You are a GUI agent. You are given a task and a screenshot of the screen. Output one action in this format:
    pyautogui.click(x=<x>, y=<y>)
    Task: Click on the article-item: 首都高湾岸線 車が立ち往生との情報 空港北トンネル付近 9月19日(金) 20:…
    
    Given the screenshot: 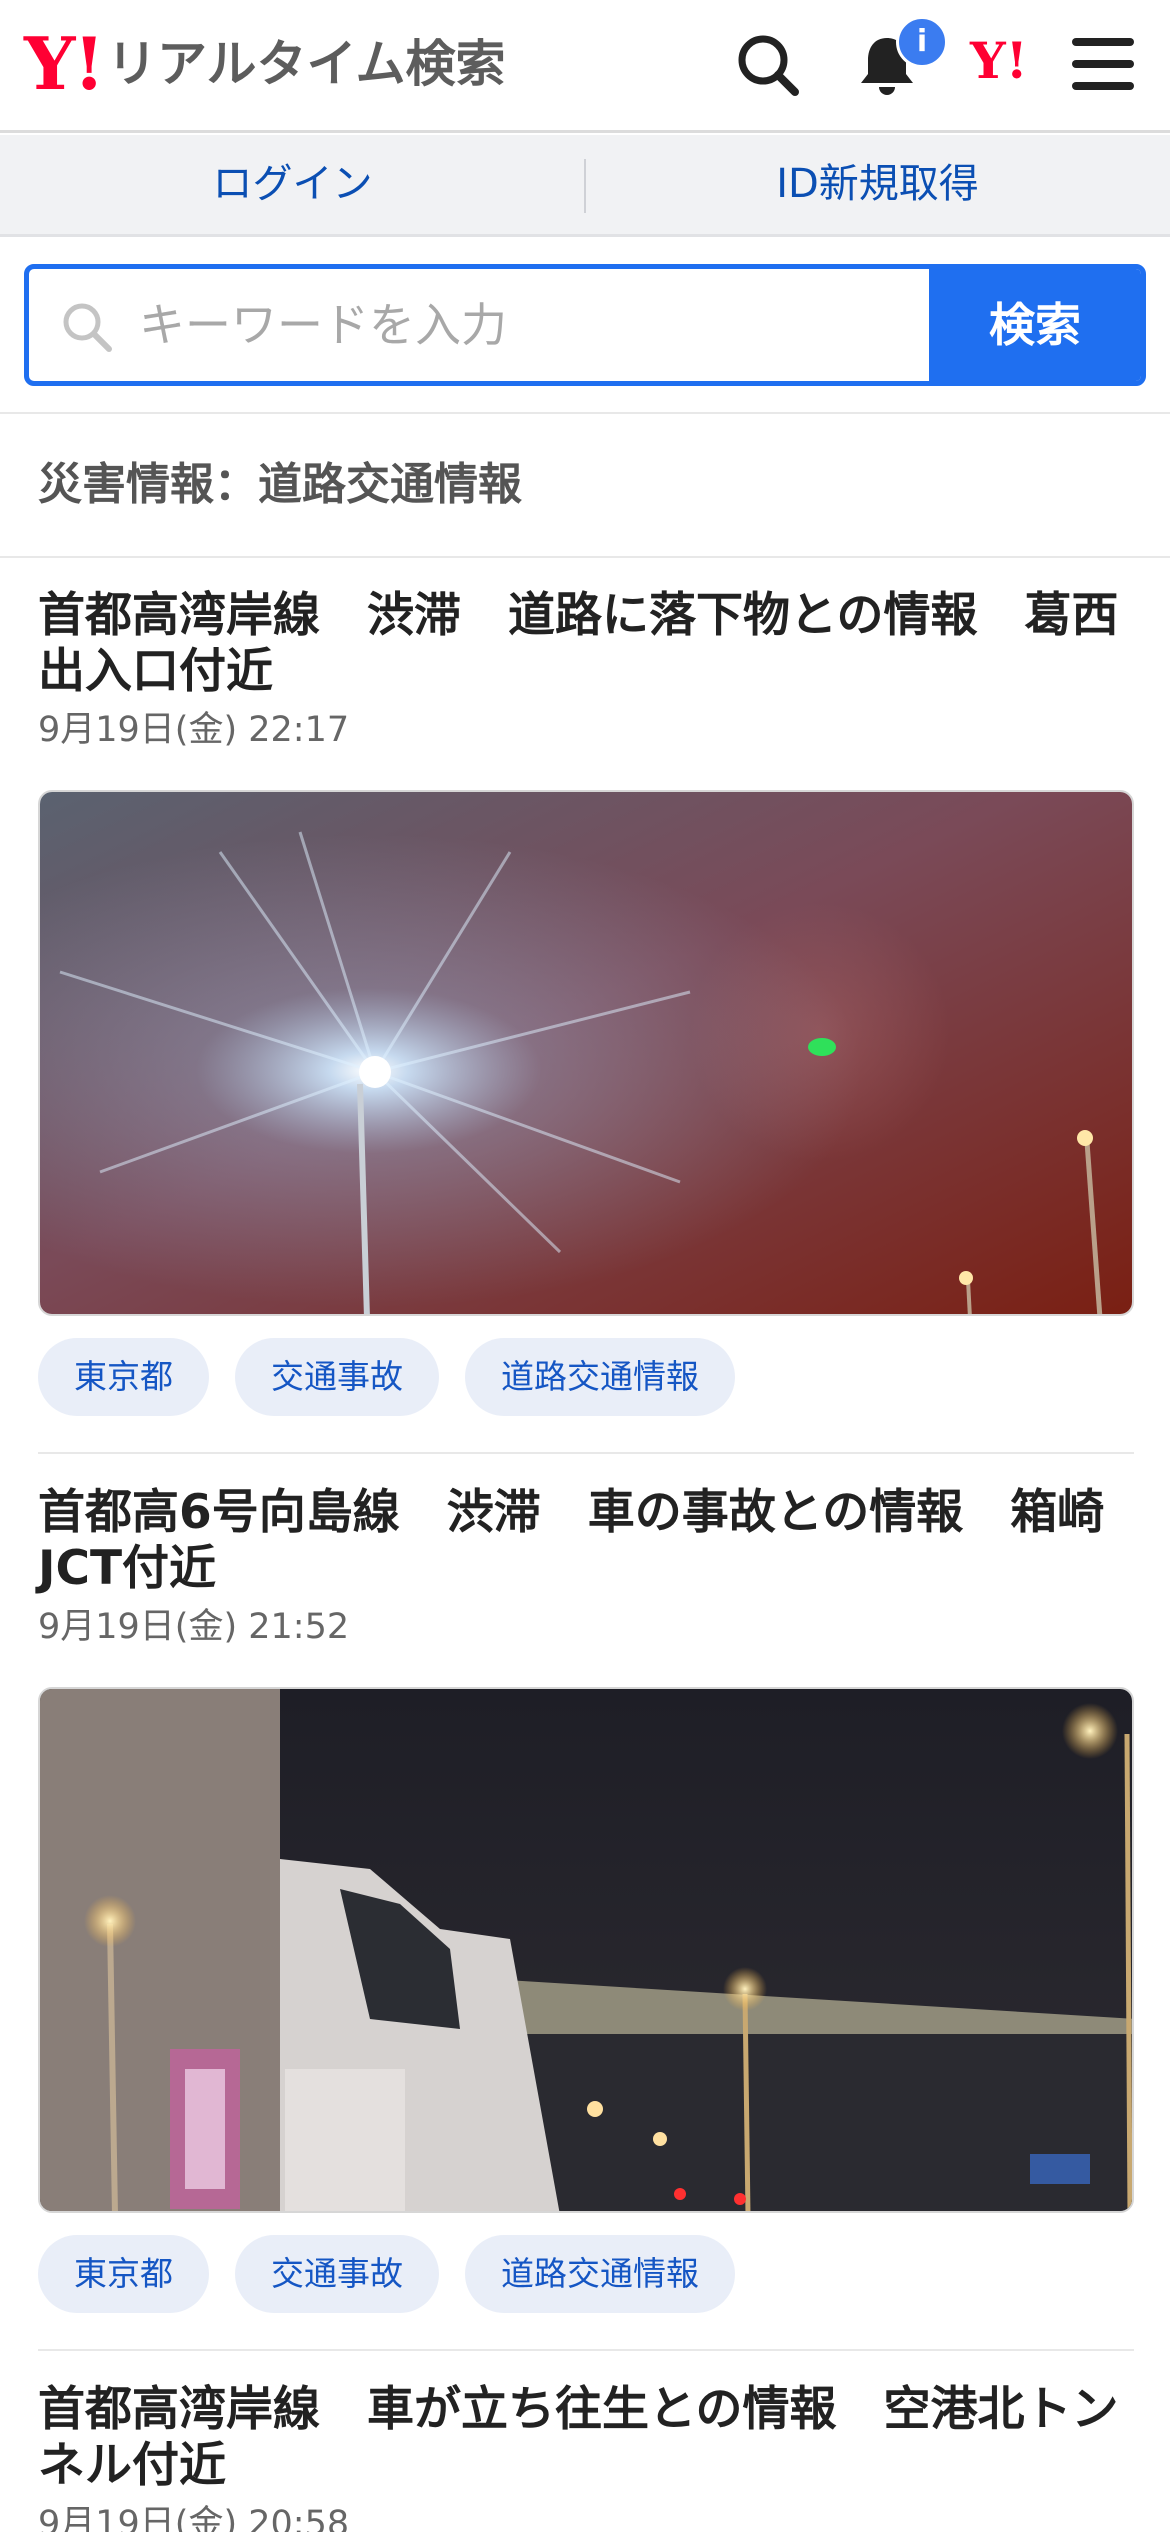 What is the action you would take?
    pyautogui.click(x=586, y=2457)
    